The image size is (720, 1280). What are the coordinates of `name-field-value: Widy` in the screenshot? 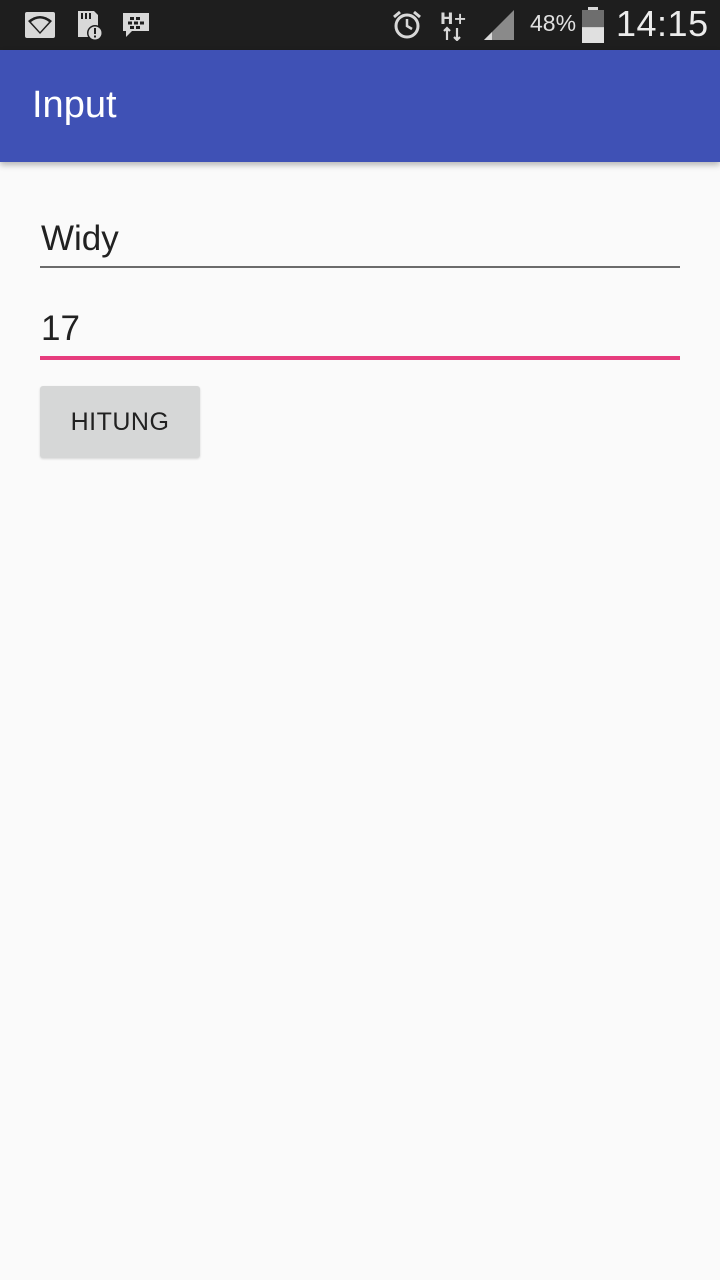 It's located at (80, 238).